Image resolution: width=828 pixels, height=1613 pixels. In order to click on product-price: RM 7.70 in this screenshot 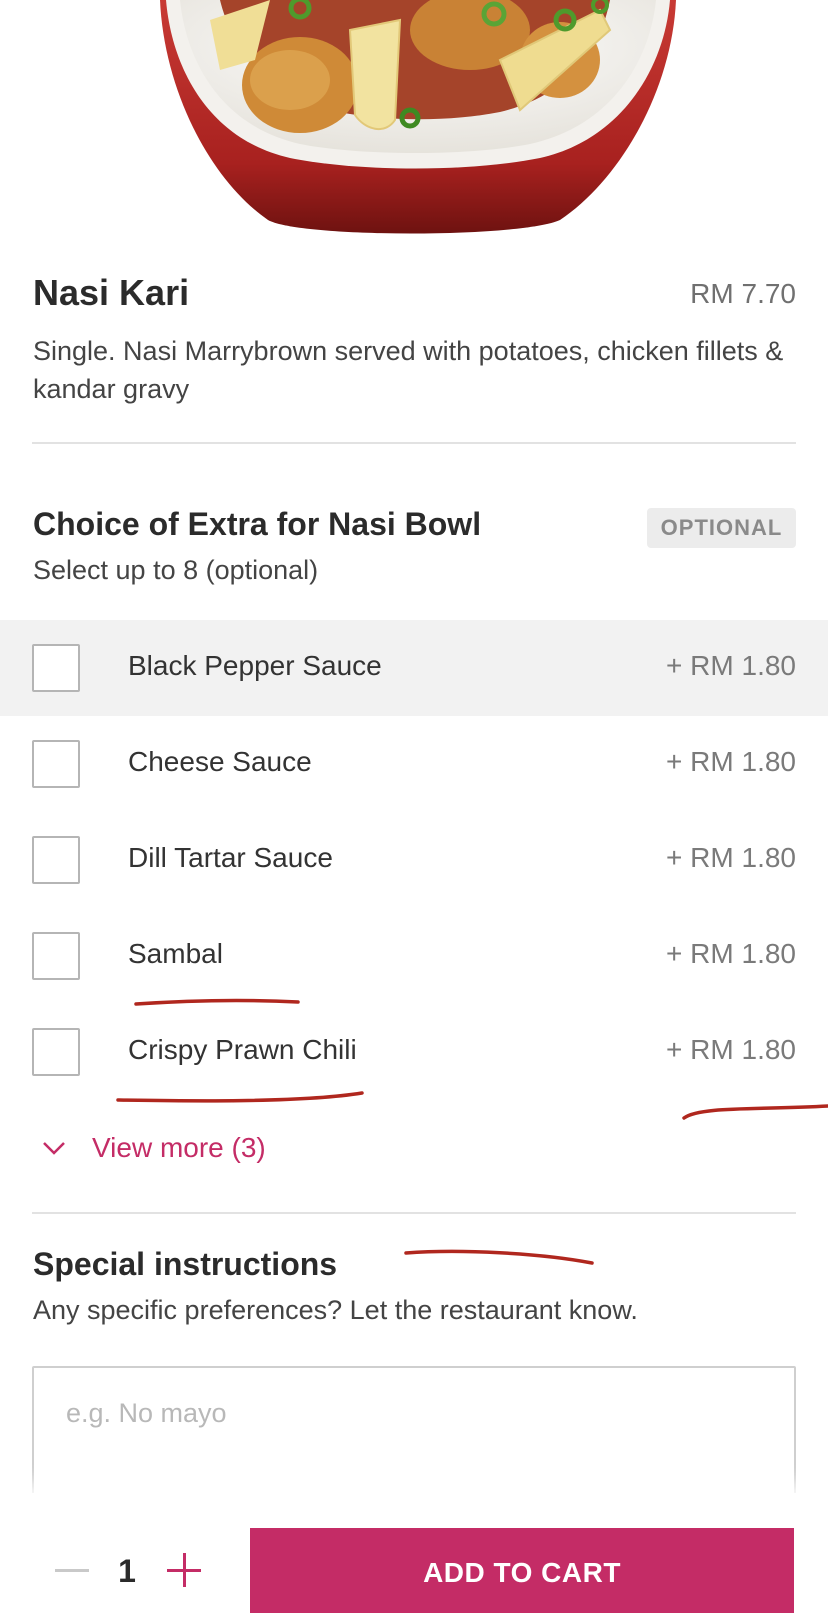, I will do `click(743, 293)`.